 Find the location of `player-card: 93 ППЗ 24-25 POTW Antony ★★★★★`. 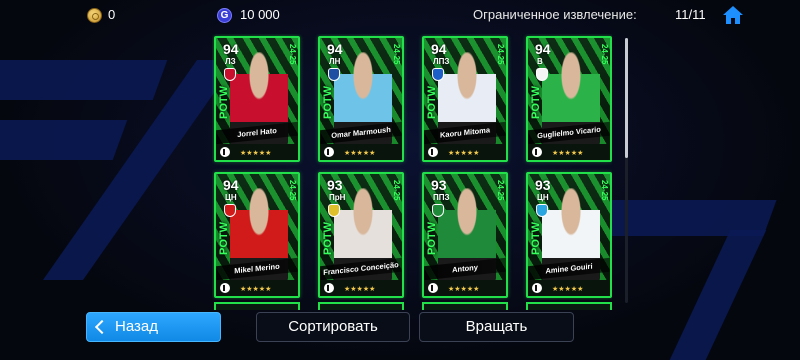

player-card: 93 ППЗ 24-25 POTW Antony ★★★★★ is located at coordinates (465, 235).